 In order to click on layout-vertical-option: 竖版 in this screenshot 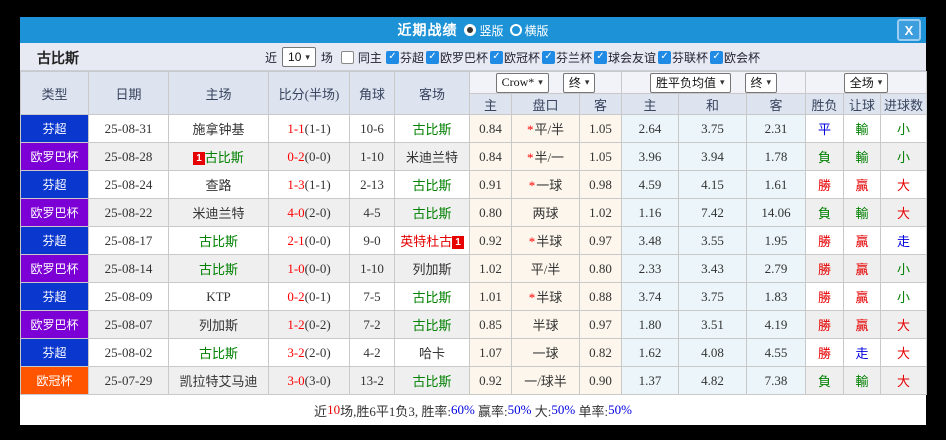, I will do `click(484, 30)`.